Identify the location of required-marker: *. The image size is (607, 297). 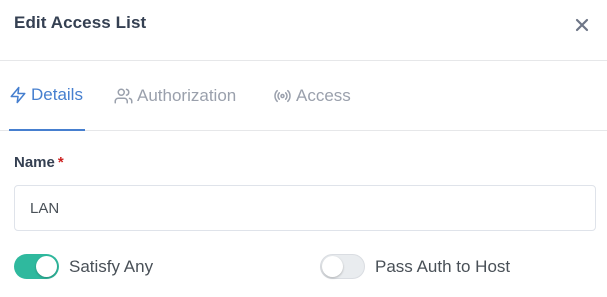
(60, 162).